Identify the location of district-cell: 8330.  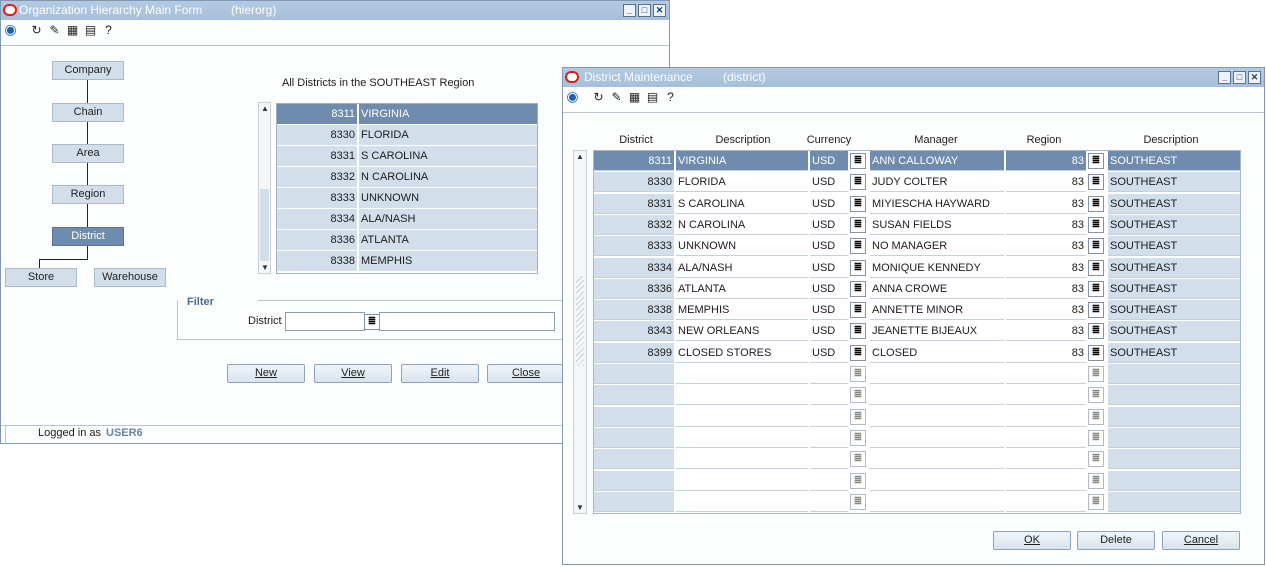
(634, 182).